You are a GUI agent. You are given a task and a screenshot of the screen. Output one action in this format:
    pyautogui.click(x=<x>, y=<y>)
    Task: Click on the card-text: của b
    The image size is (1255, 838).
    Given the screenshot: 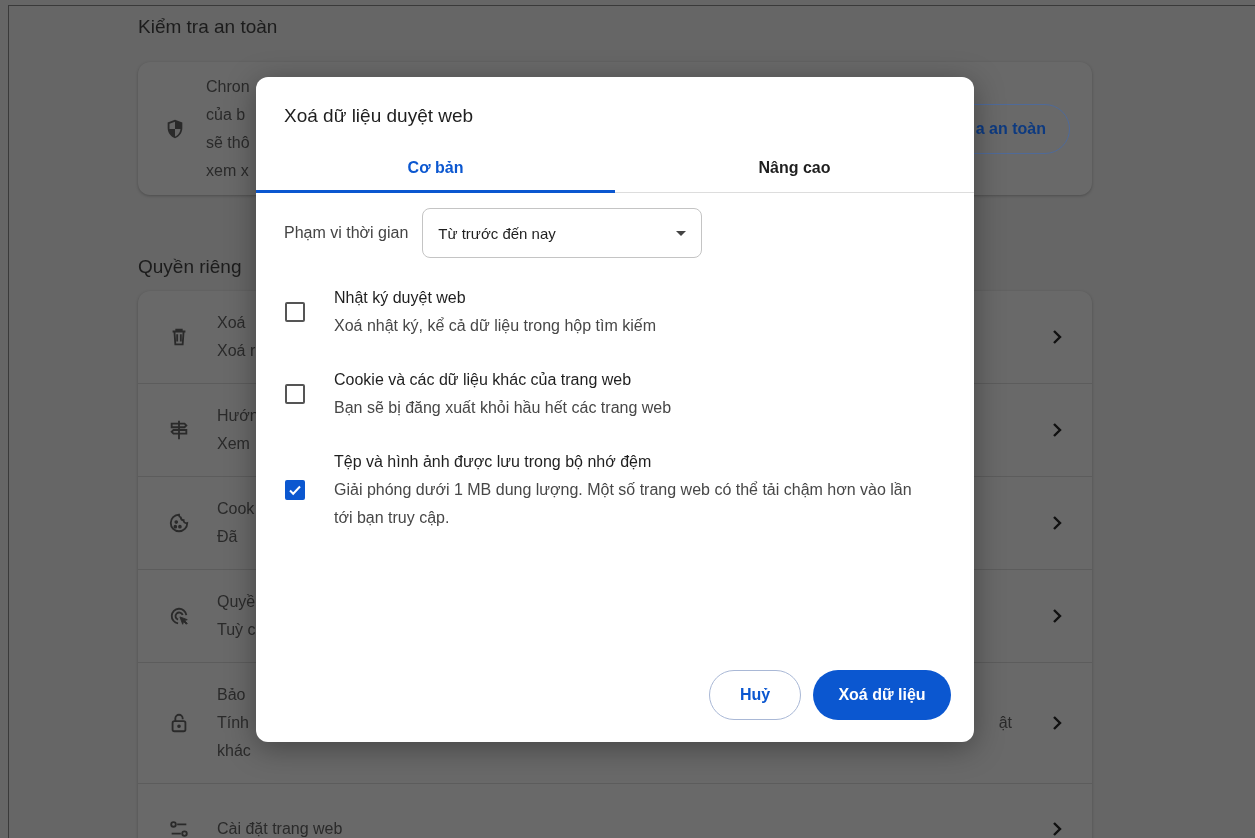 What is the action you would take?
    pyautogui.click(x=226, y=114)
    